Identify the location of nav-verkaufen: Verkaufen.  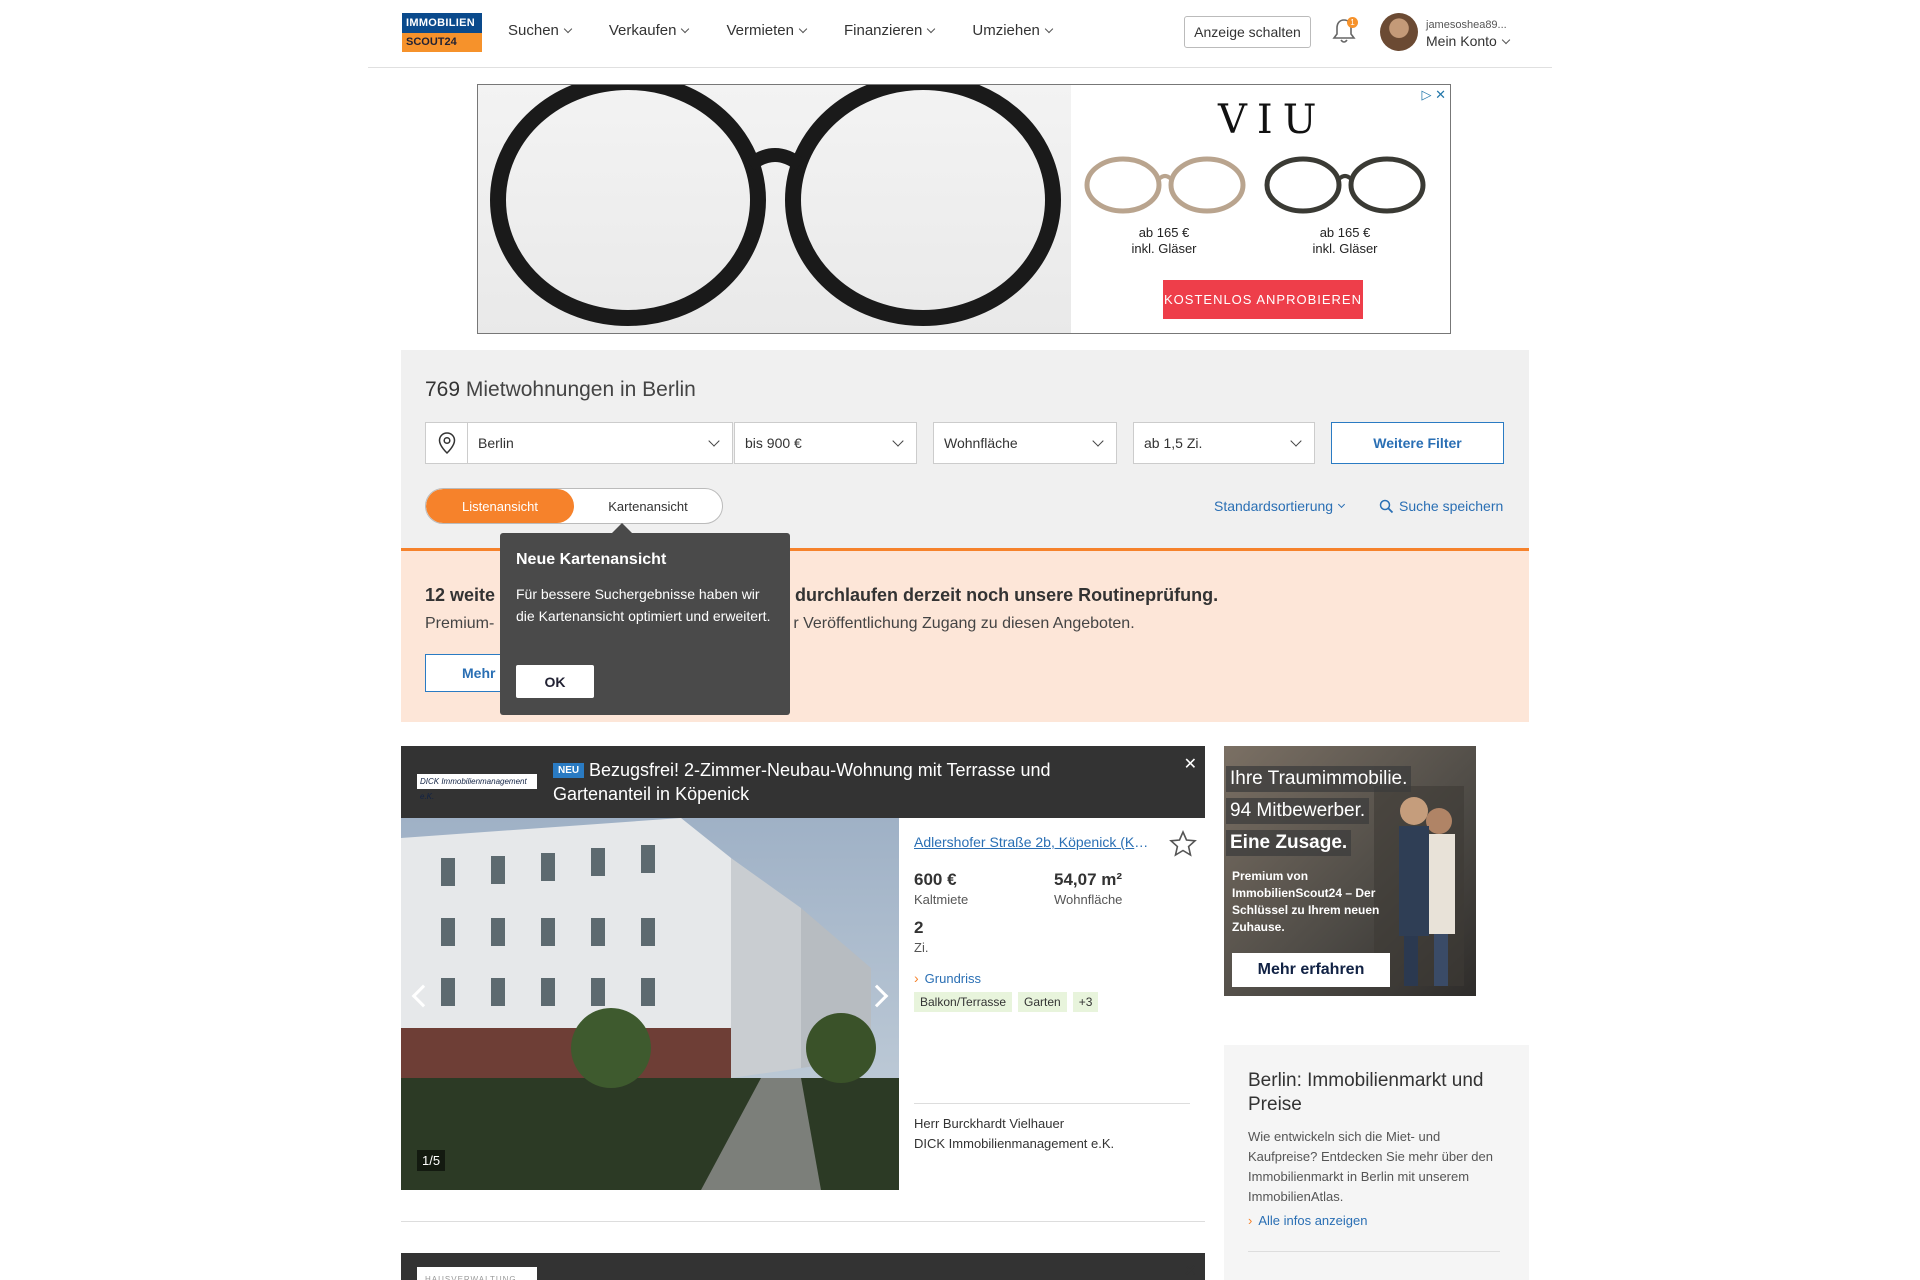
(649, 30).